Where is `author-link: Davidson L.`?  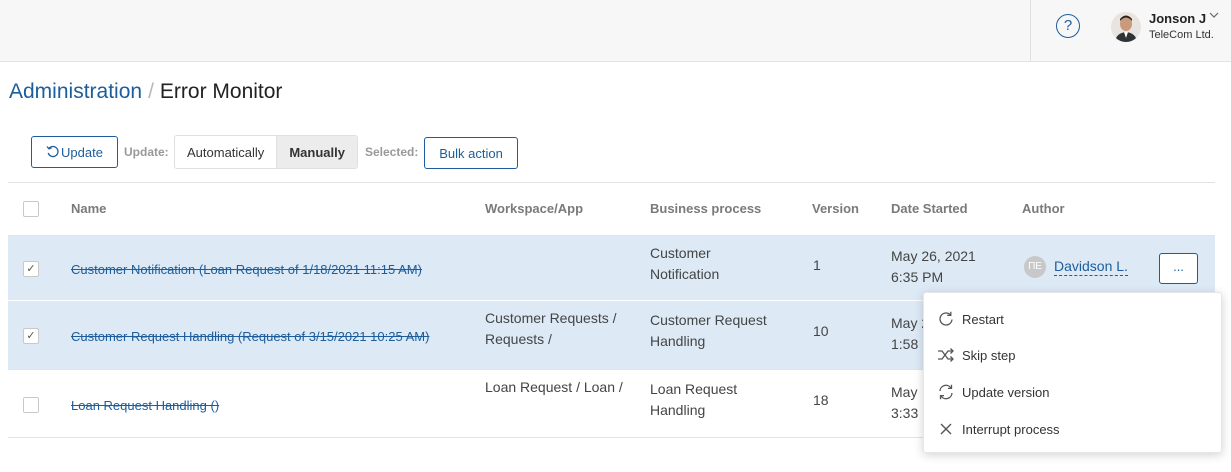 author-link: Davidson L. is located at coordinates (1091, 267).